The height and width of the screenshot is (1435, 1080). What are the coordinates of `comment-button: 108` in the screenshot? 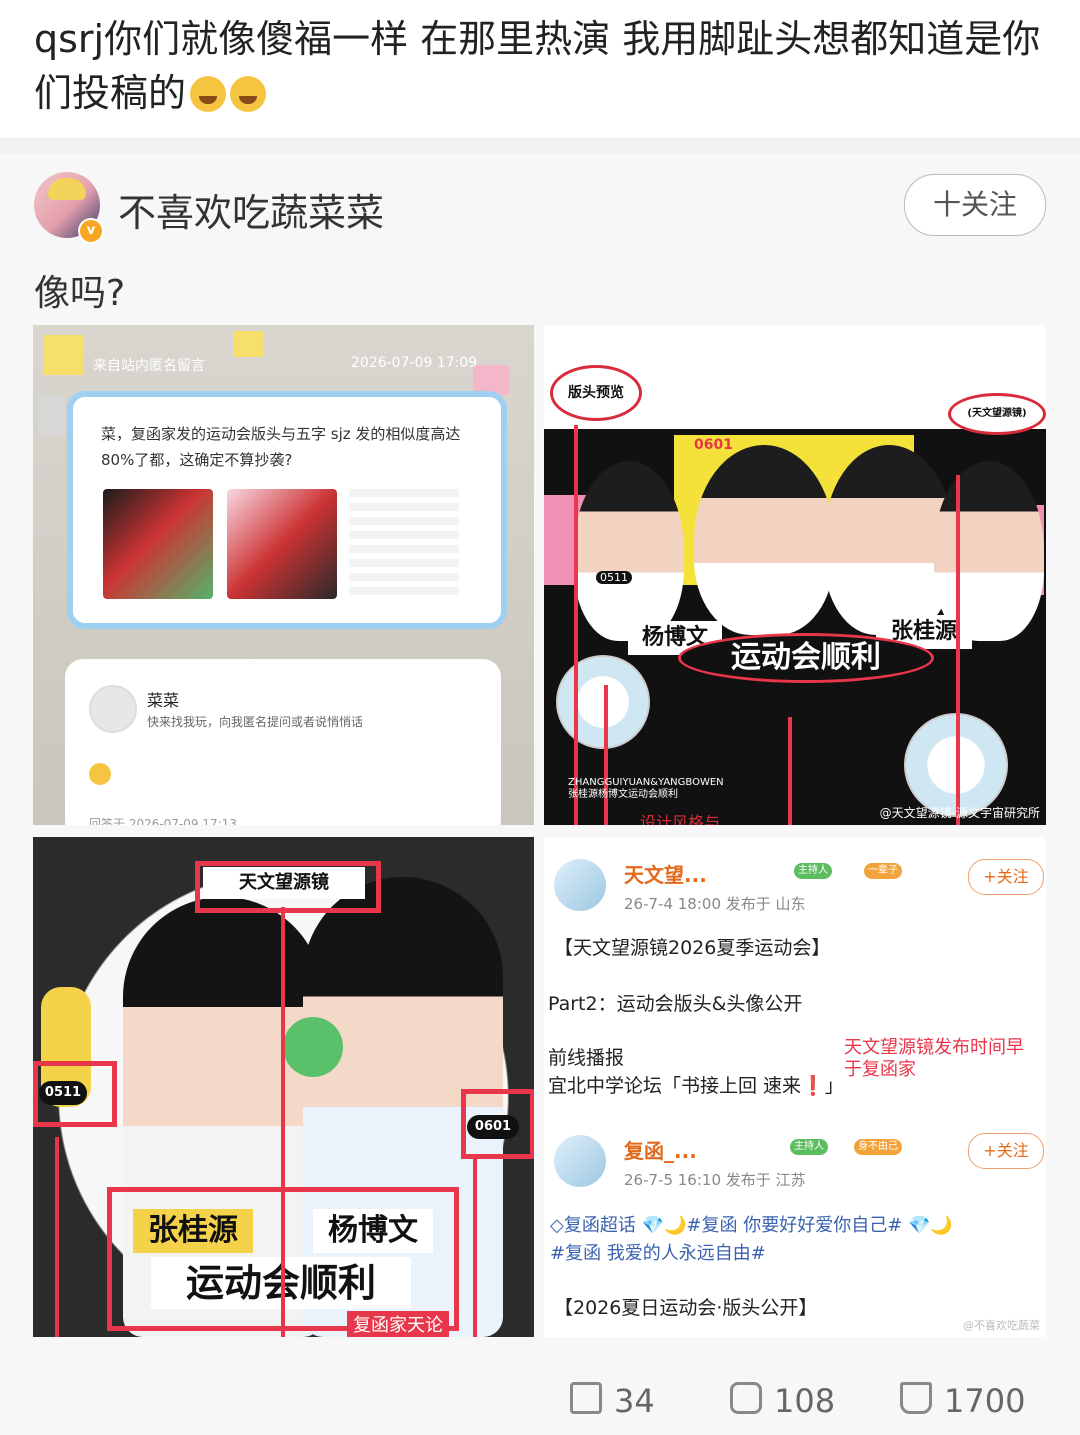 It's located at (782, 1401).